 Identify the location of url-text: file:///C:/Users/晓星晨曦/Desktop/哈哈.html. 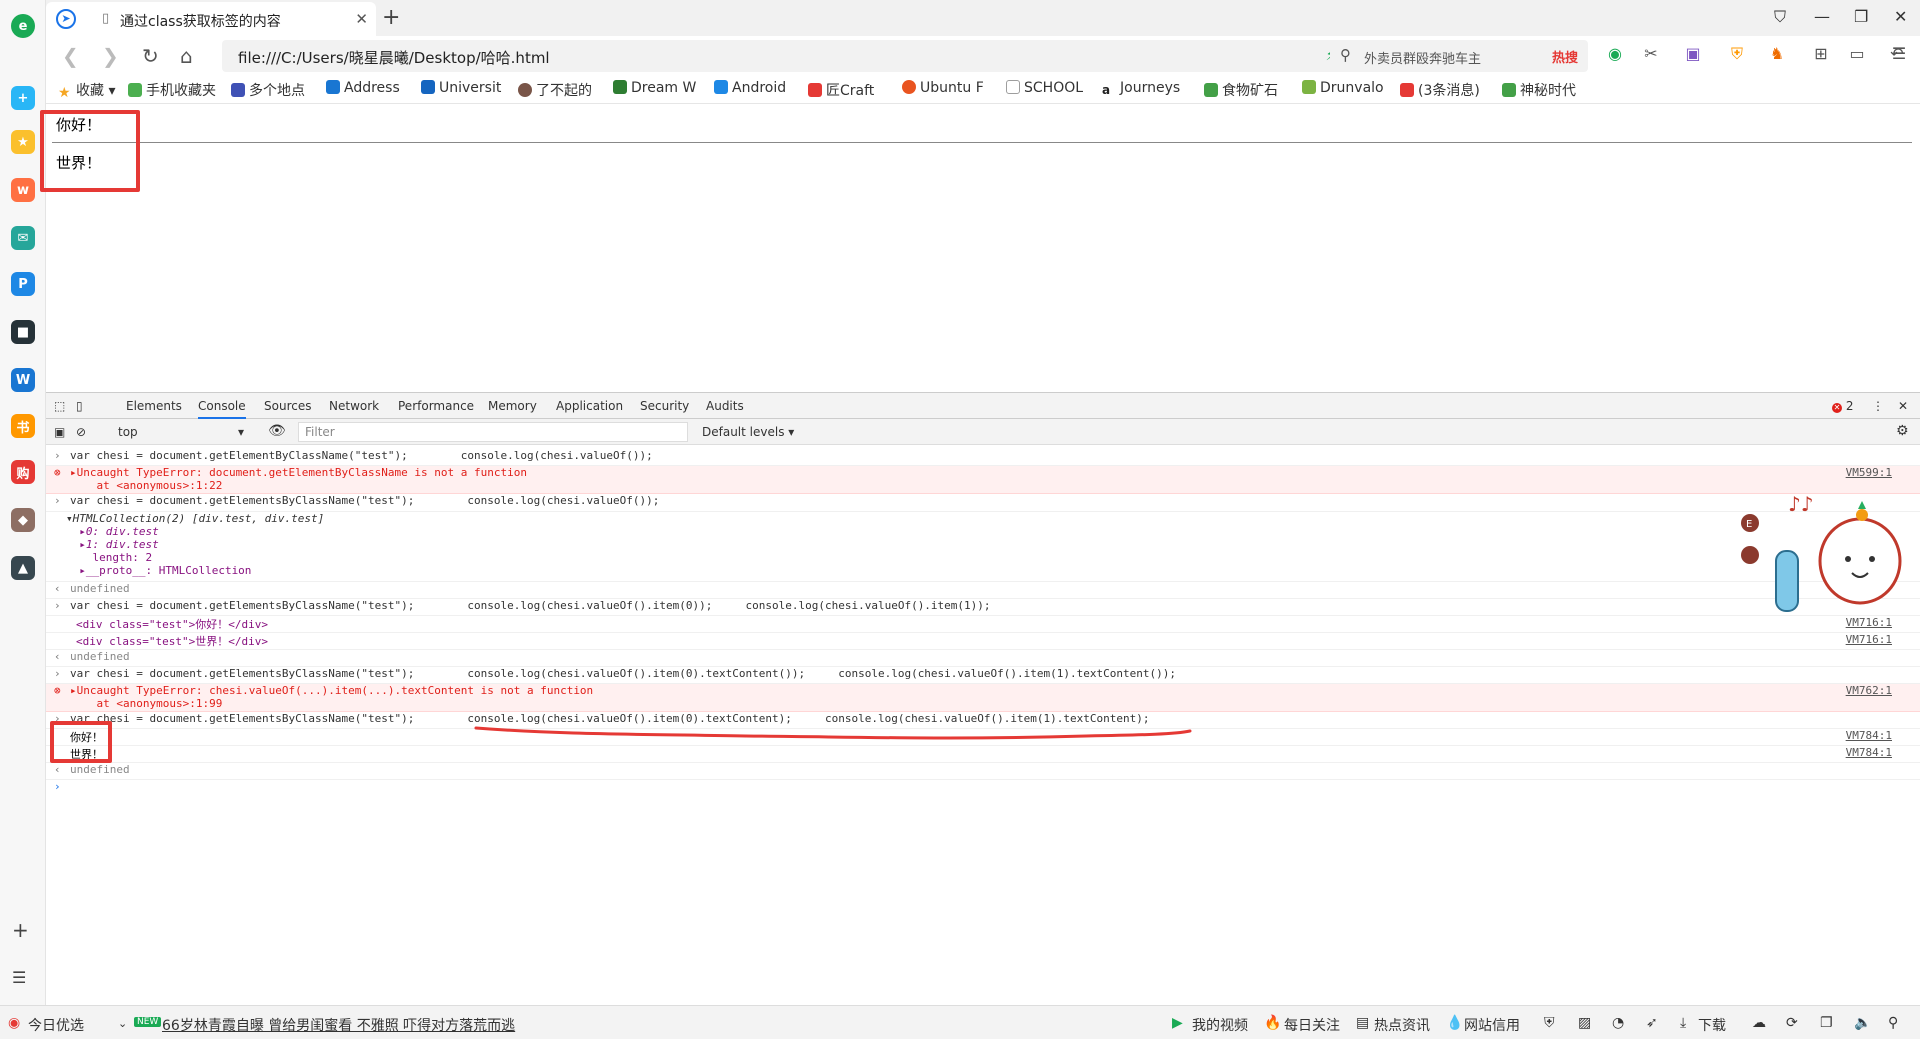
(394, 57).